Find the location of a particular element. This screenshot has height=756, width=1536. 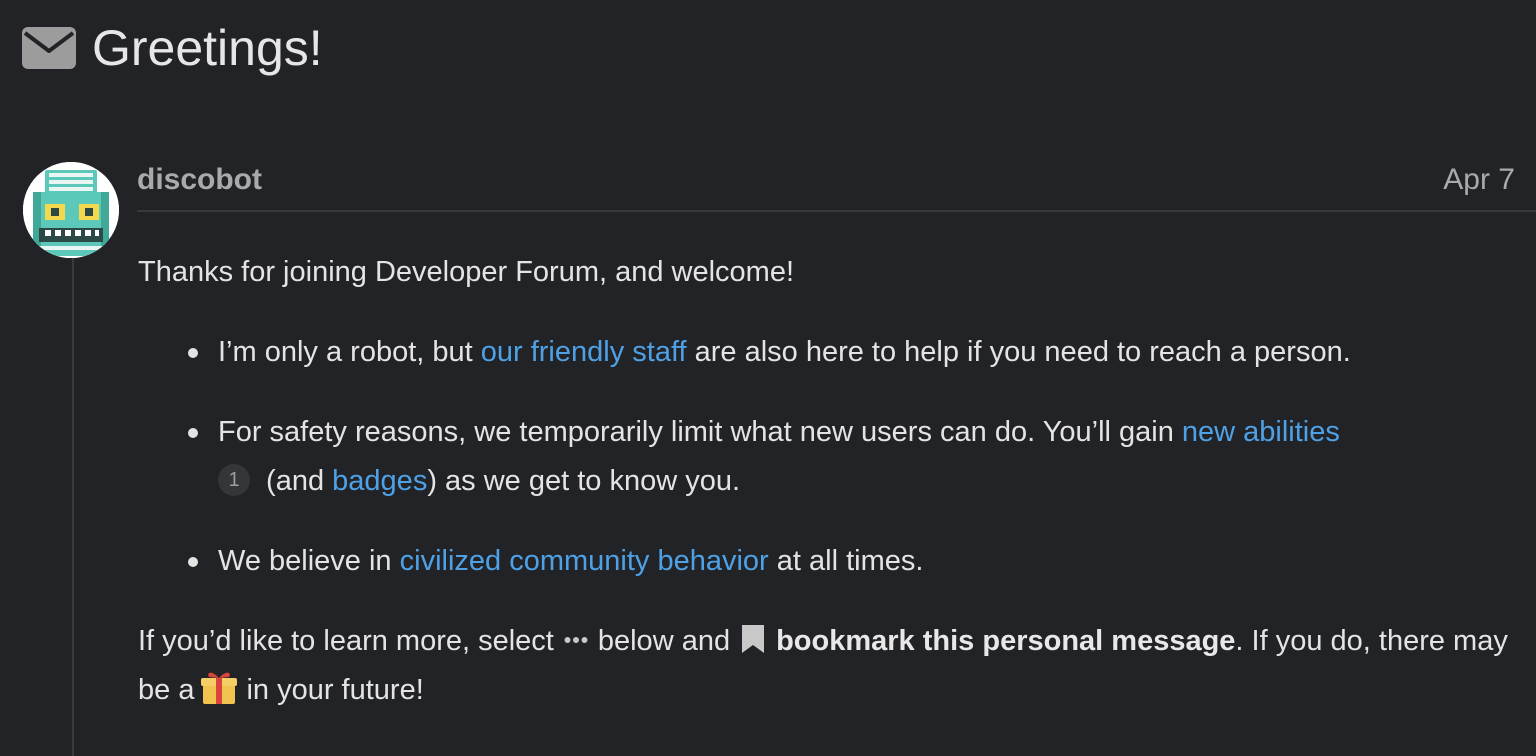

bookmark-icon is located at coordinates (753, 639).